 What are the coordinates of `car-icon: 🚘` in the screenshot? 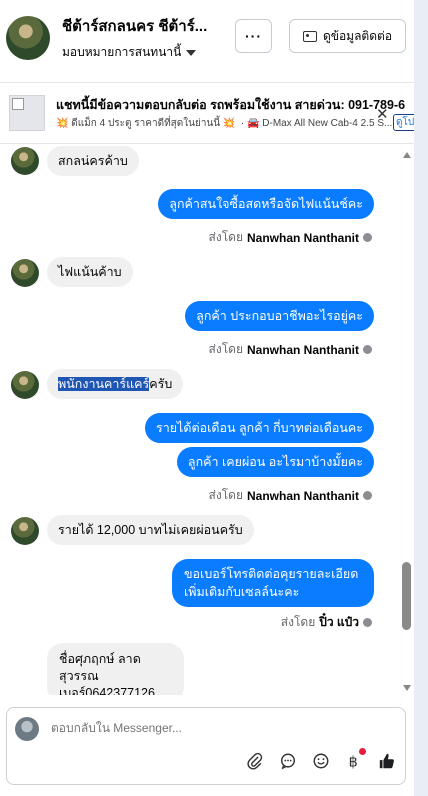 It's located at (253, 123).